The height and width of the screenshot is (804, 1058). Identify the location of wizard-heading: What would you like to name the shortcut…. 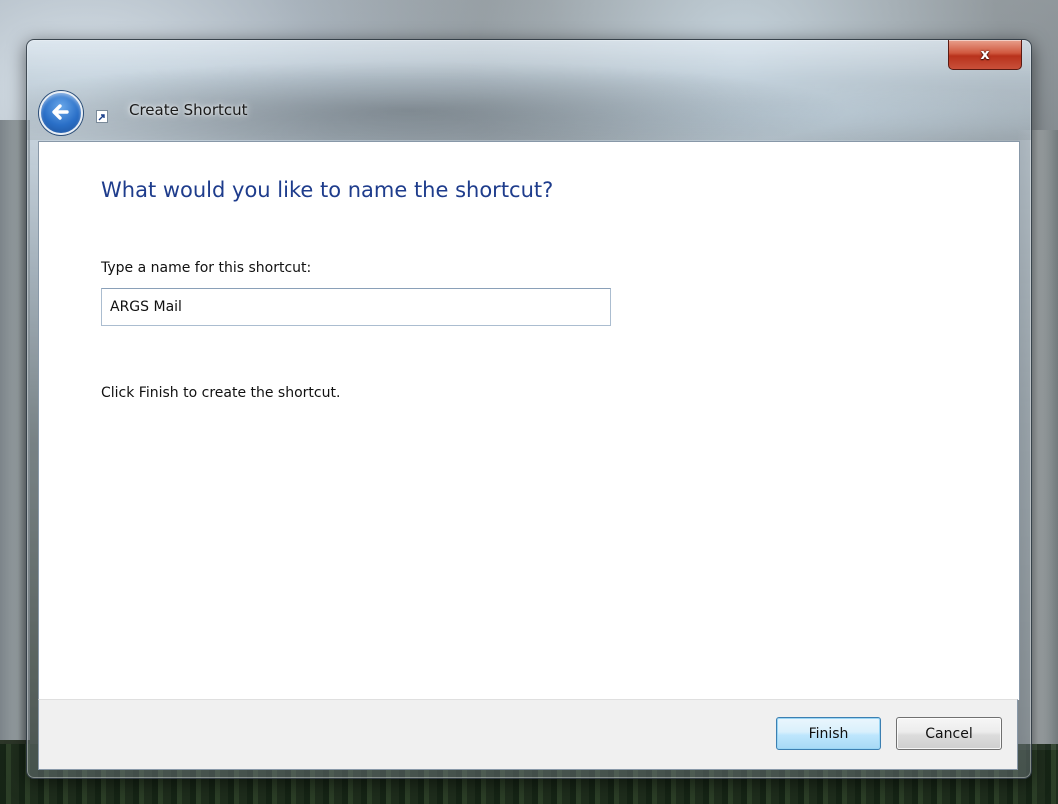
(327, 190).